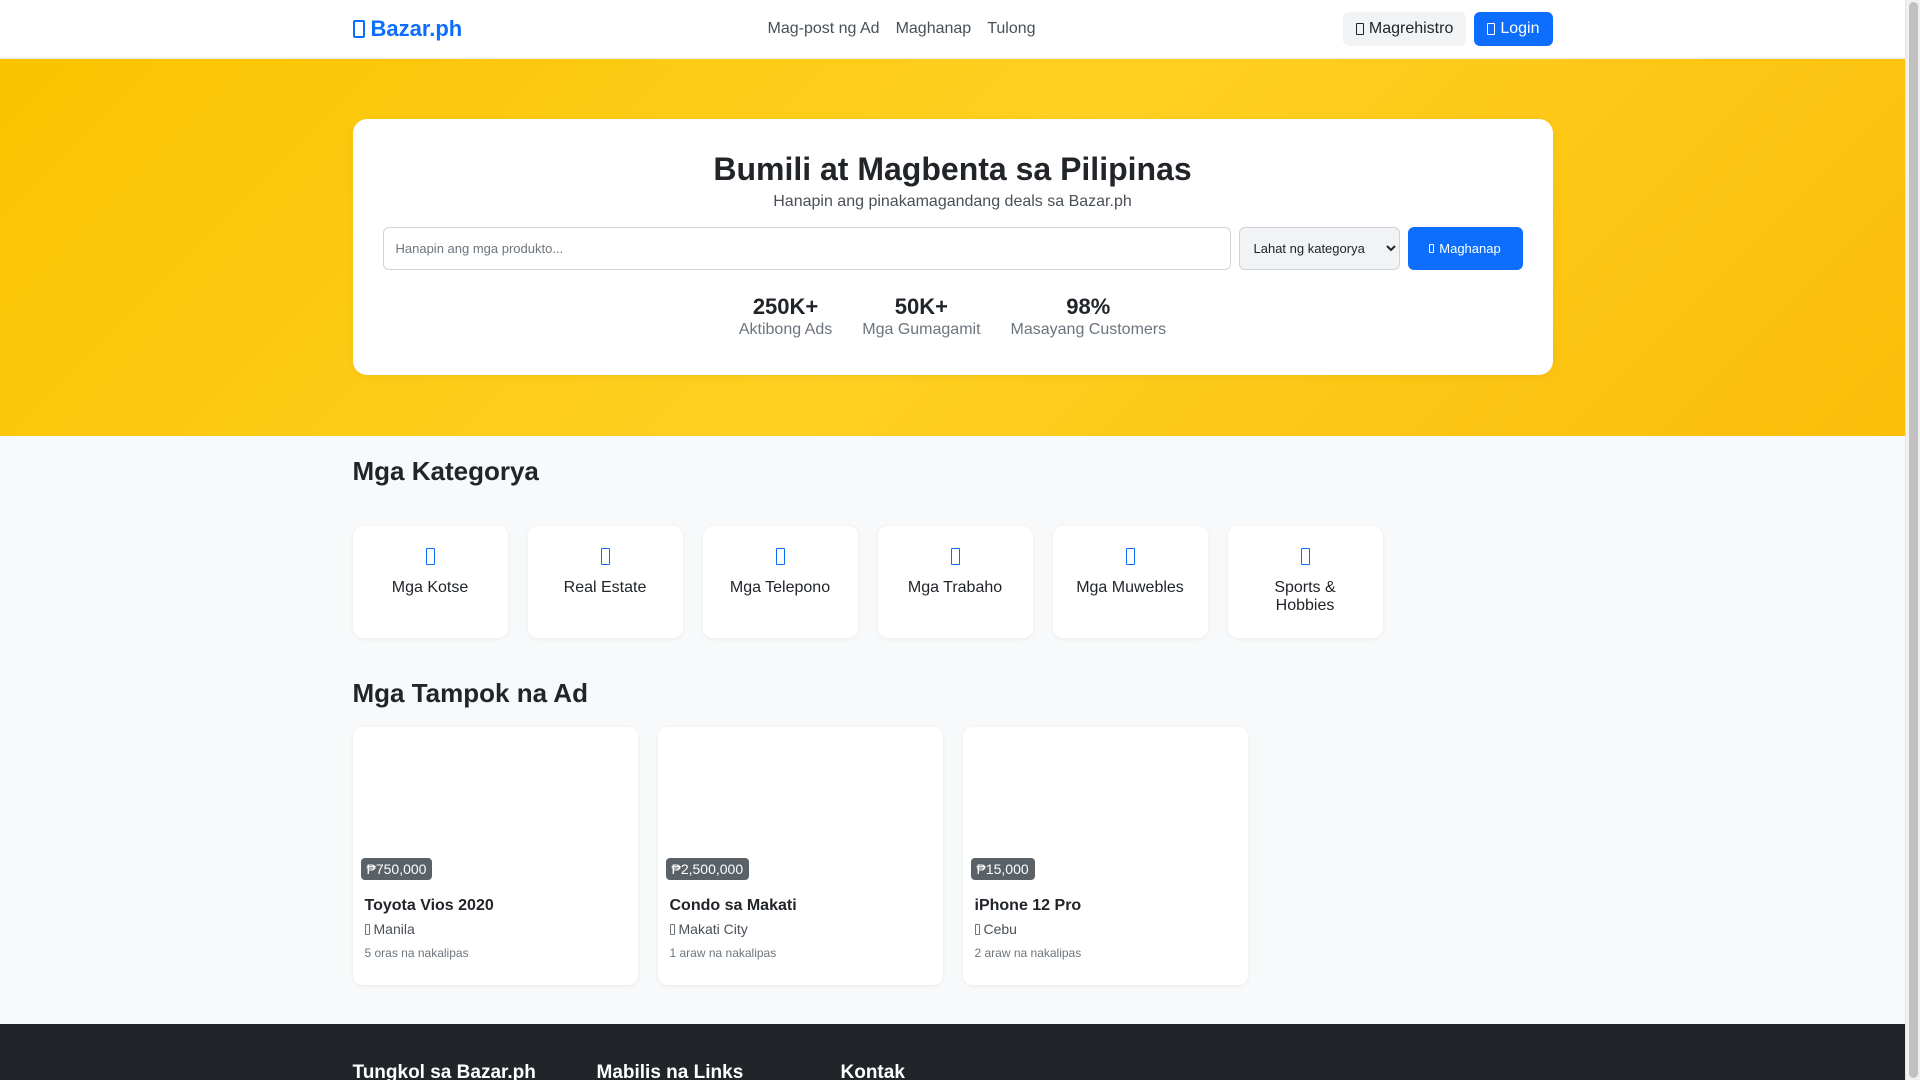 The width and height of the screenshot is (1920, 1080). Describe the element at coordinates (1520, 28) in the screenshot. I see `login-label: Login` at that location.